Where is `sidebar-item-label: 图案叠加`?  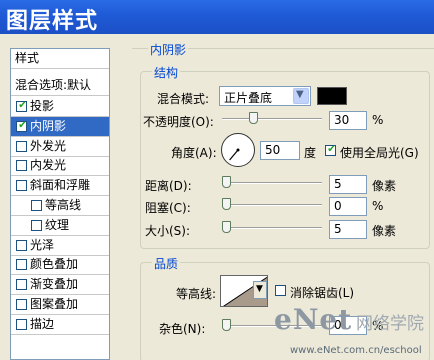
sidebar-item-label: 图案叠加 is located at coordinates (54, 304).